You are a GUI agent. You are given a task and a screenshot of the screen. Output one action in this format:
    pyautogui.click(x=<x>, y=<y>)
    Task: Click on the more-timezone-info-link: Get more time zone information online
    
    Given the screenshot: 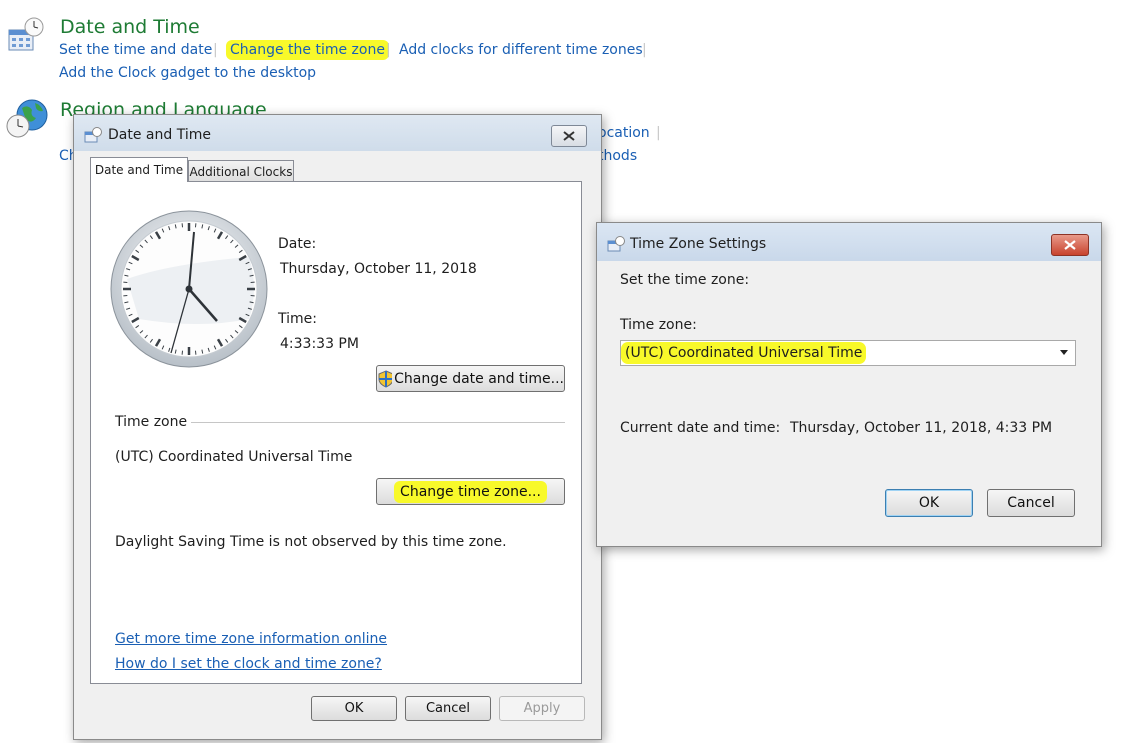 What is the action you would take?
    pyautogui.click(x=251, y=639)
    